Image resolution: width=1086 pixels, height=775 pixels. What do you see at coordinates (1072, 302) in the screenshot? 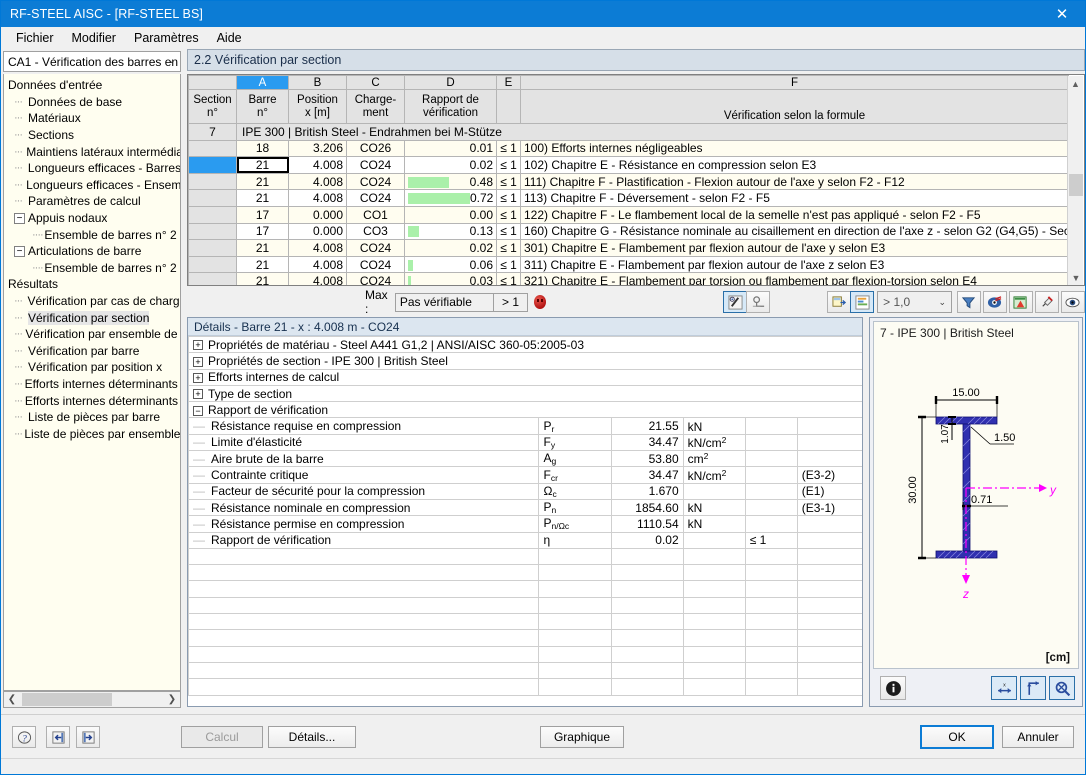
I see `eye-icon` at bounding box center [1072, 302].